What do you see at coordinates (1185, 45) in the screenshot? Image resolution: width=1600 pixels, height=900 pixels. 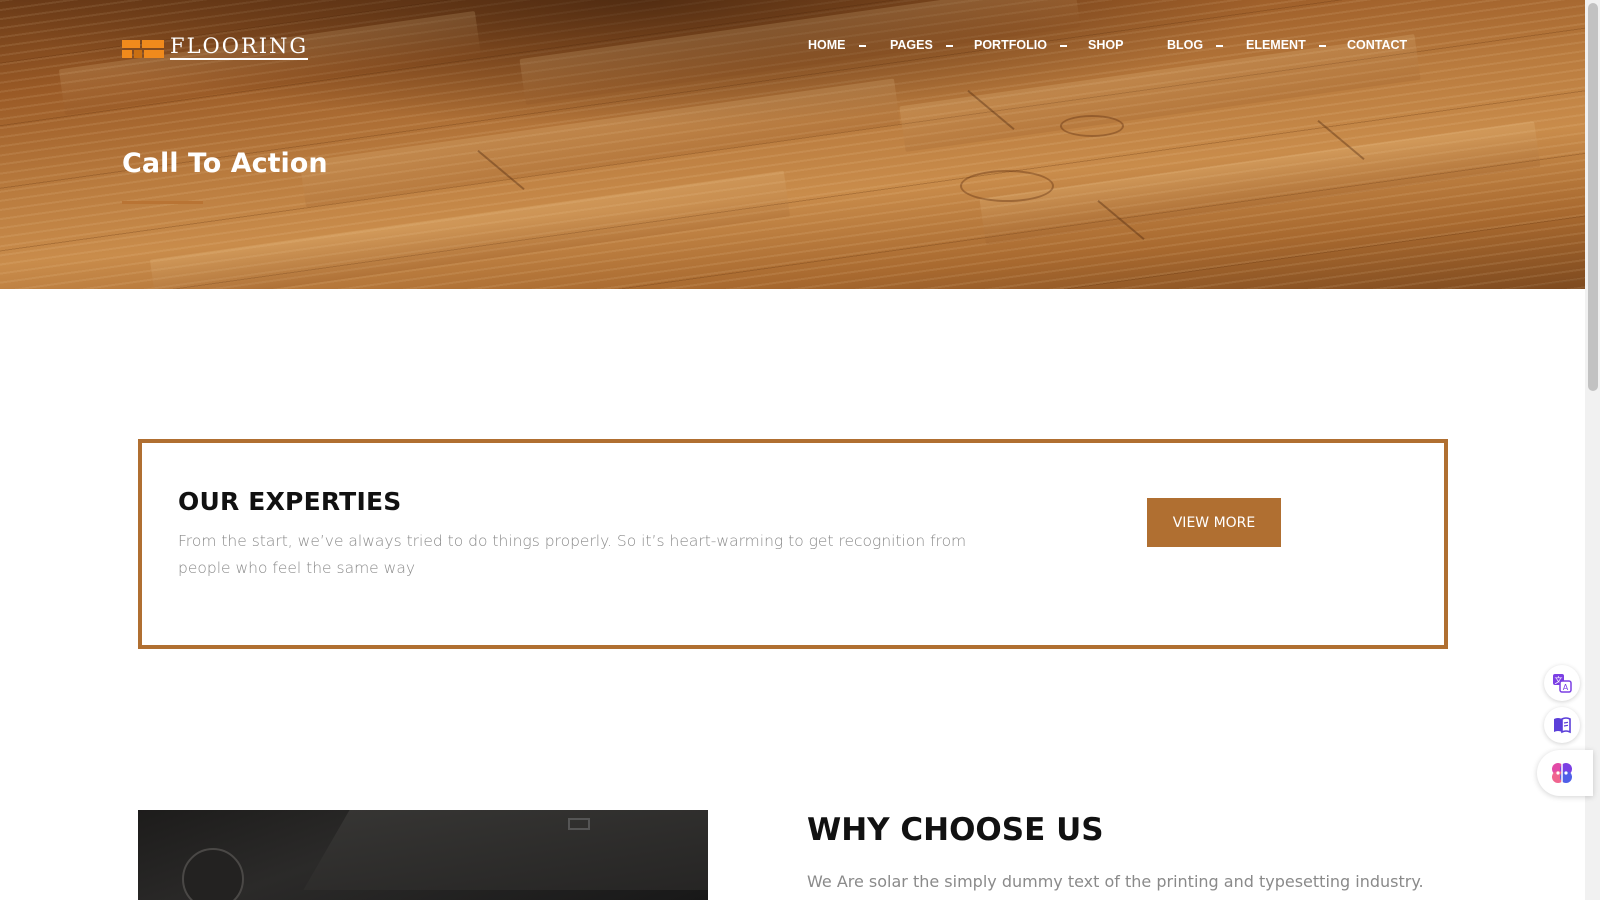 I see `nav-item-label: BLOG` at bounding box center [1185, 45].